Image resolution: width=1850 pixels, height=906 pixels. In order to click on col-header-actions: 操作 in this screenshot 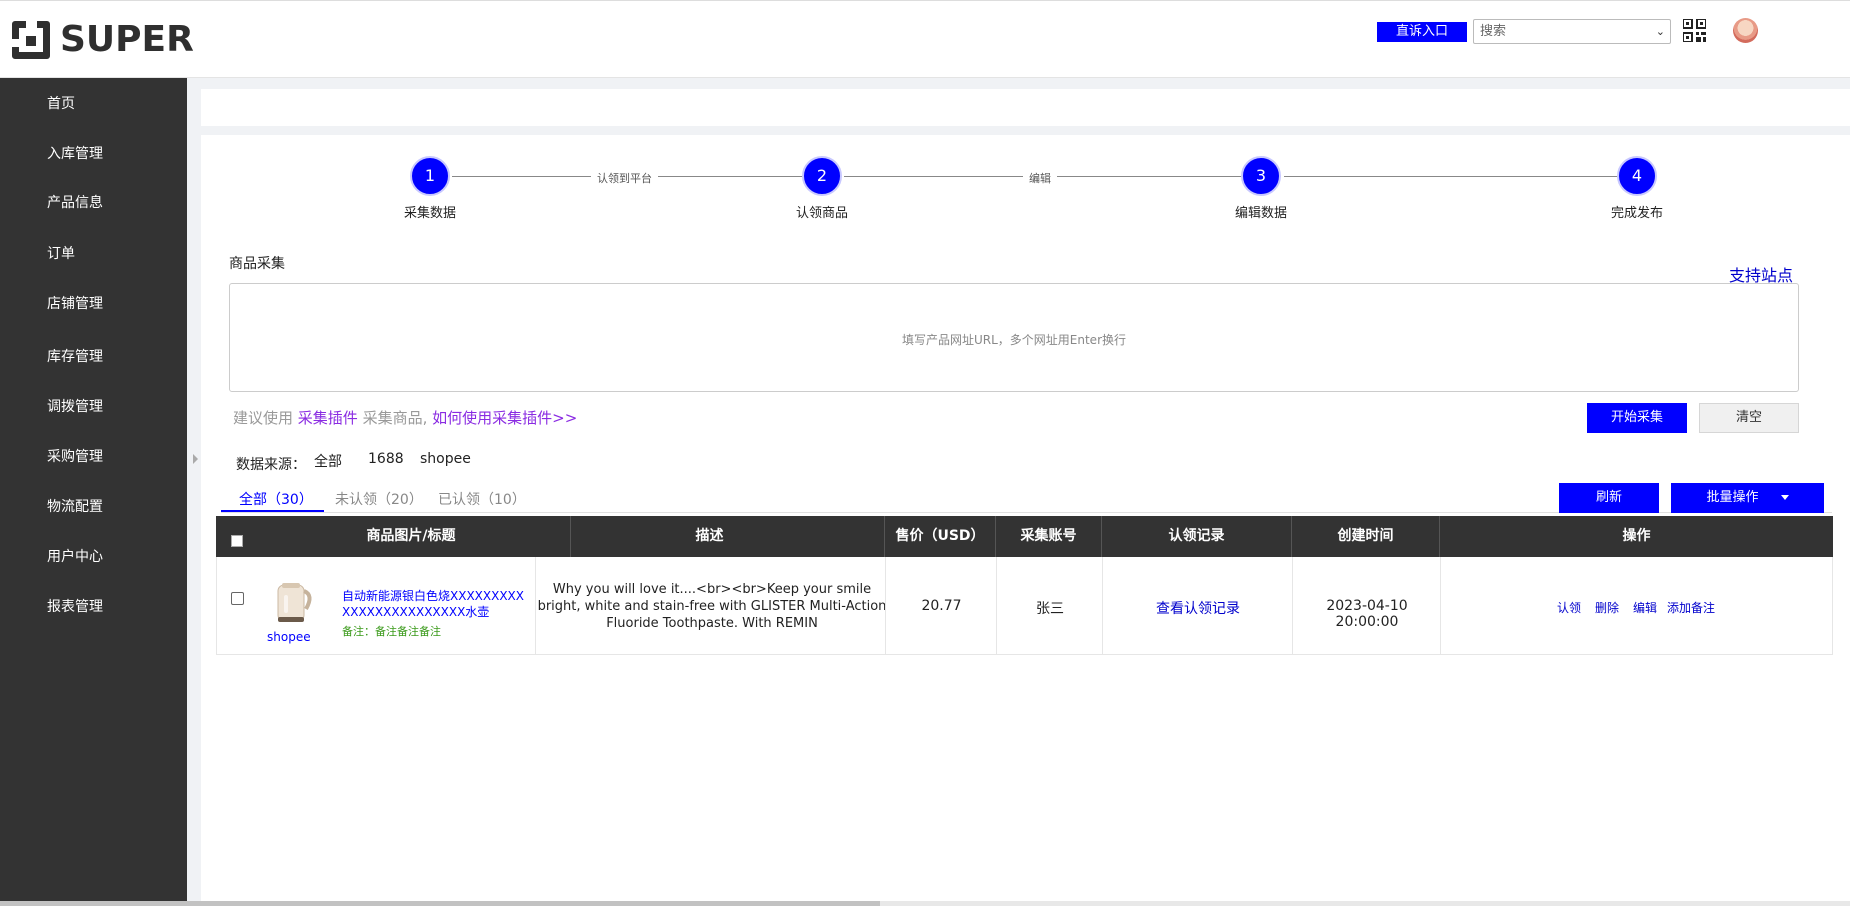, I will do `click(1636, 536)`.